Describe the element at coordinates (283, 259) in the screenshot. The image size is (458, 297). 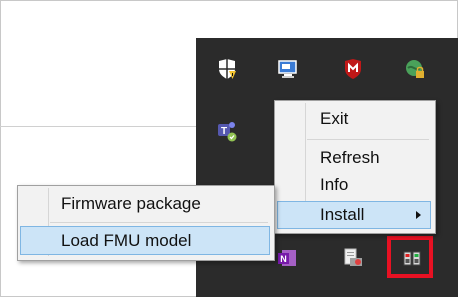
I see `svg-text: N` at that location.